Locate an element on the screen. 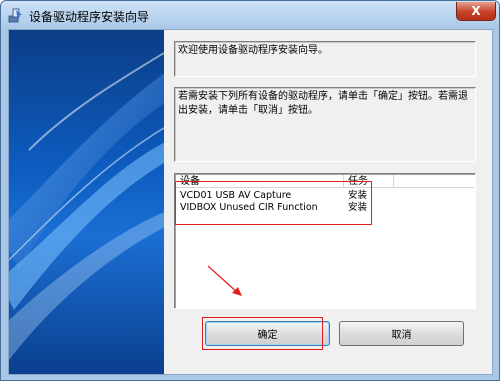  window-title: 设备驱动程序安装向导 is located at coordinates (89, 17).